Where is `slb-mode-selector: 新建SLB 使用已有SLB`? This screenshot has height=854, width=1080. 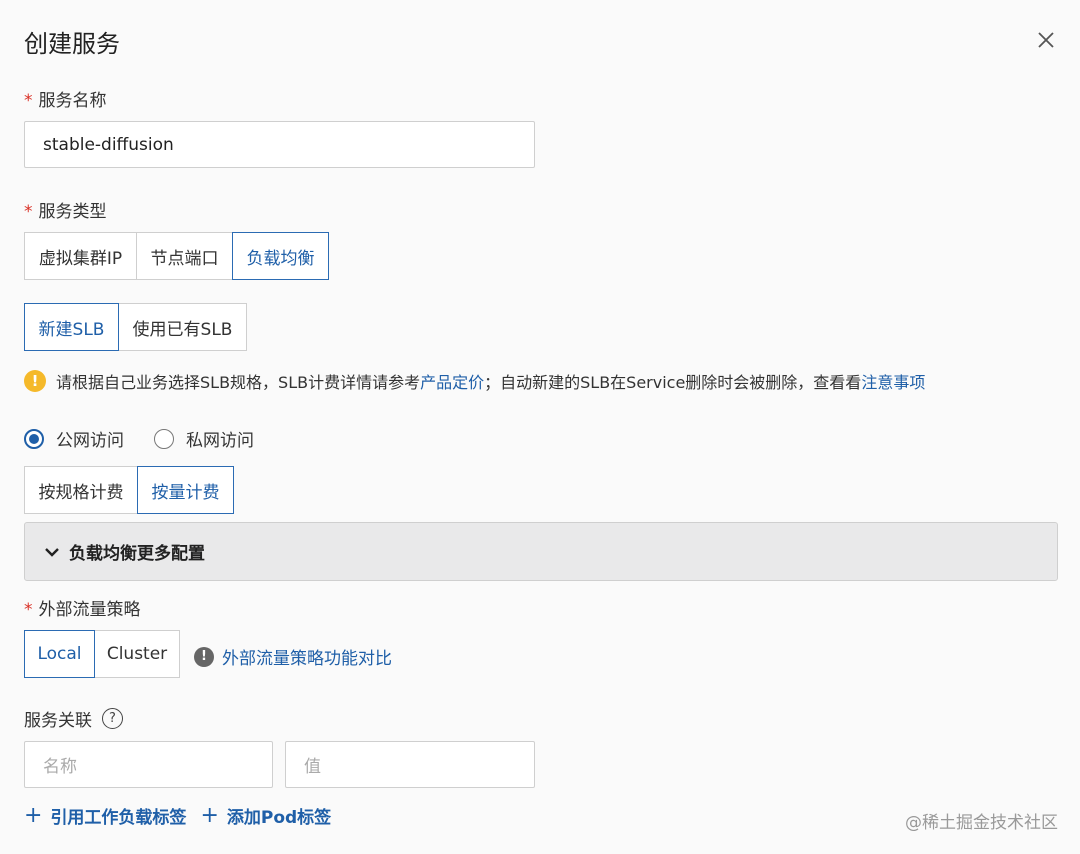
slb-mode-selector: 新建SLB 使用已有SLB is located at coordinates (135, 327).